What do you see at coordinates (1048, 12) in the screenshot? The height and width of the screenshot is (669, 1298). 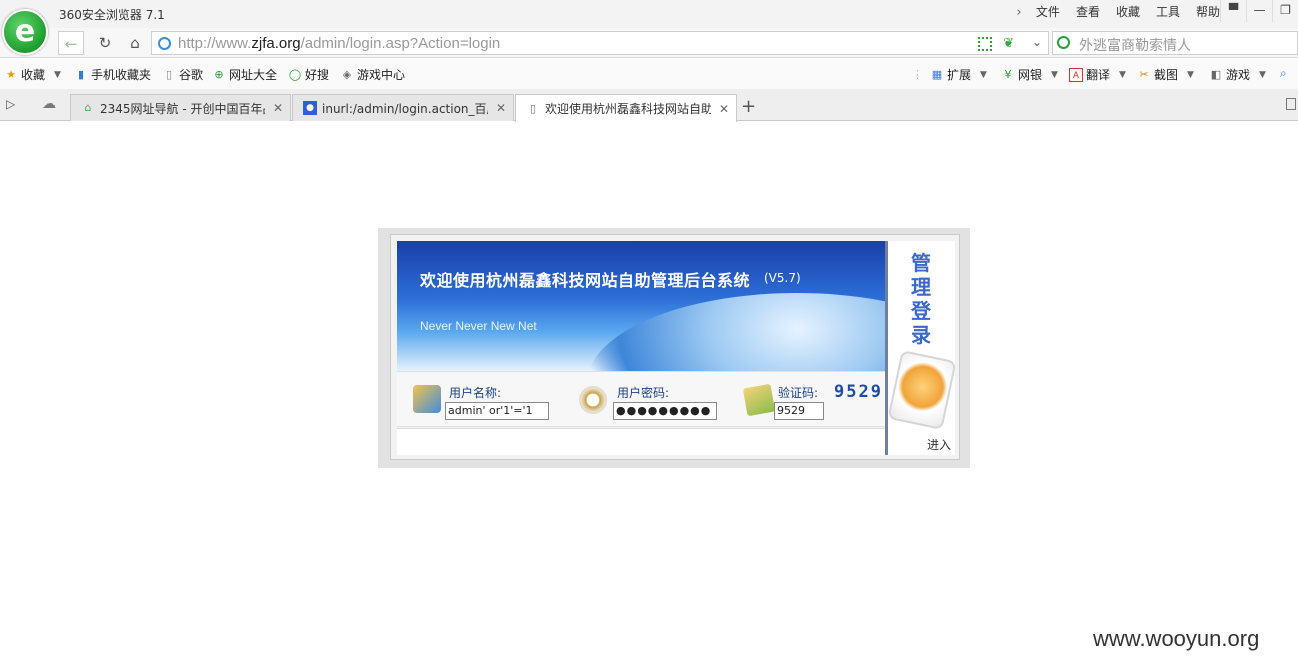 I see `menu-file: 文件` at bounding box center [1048, 12].